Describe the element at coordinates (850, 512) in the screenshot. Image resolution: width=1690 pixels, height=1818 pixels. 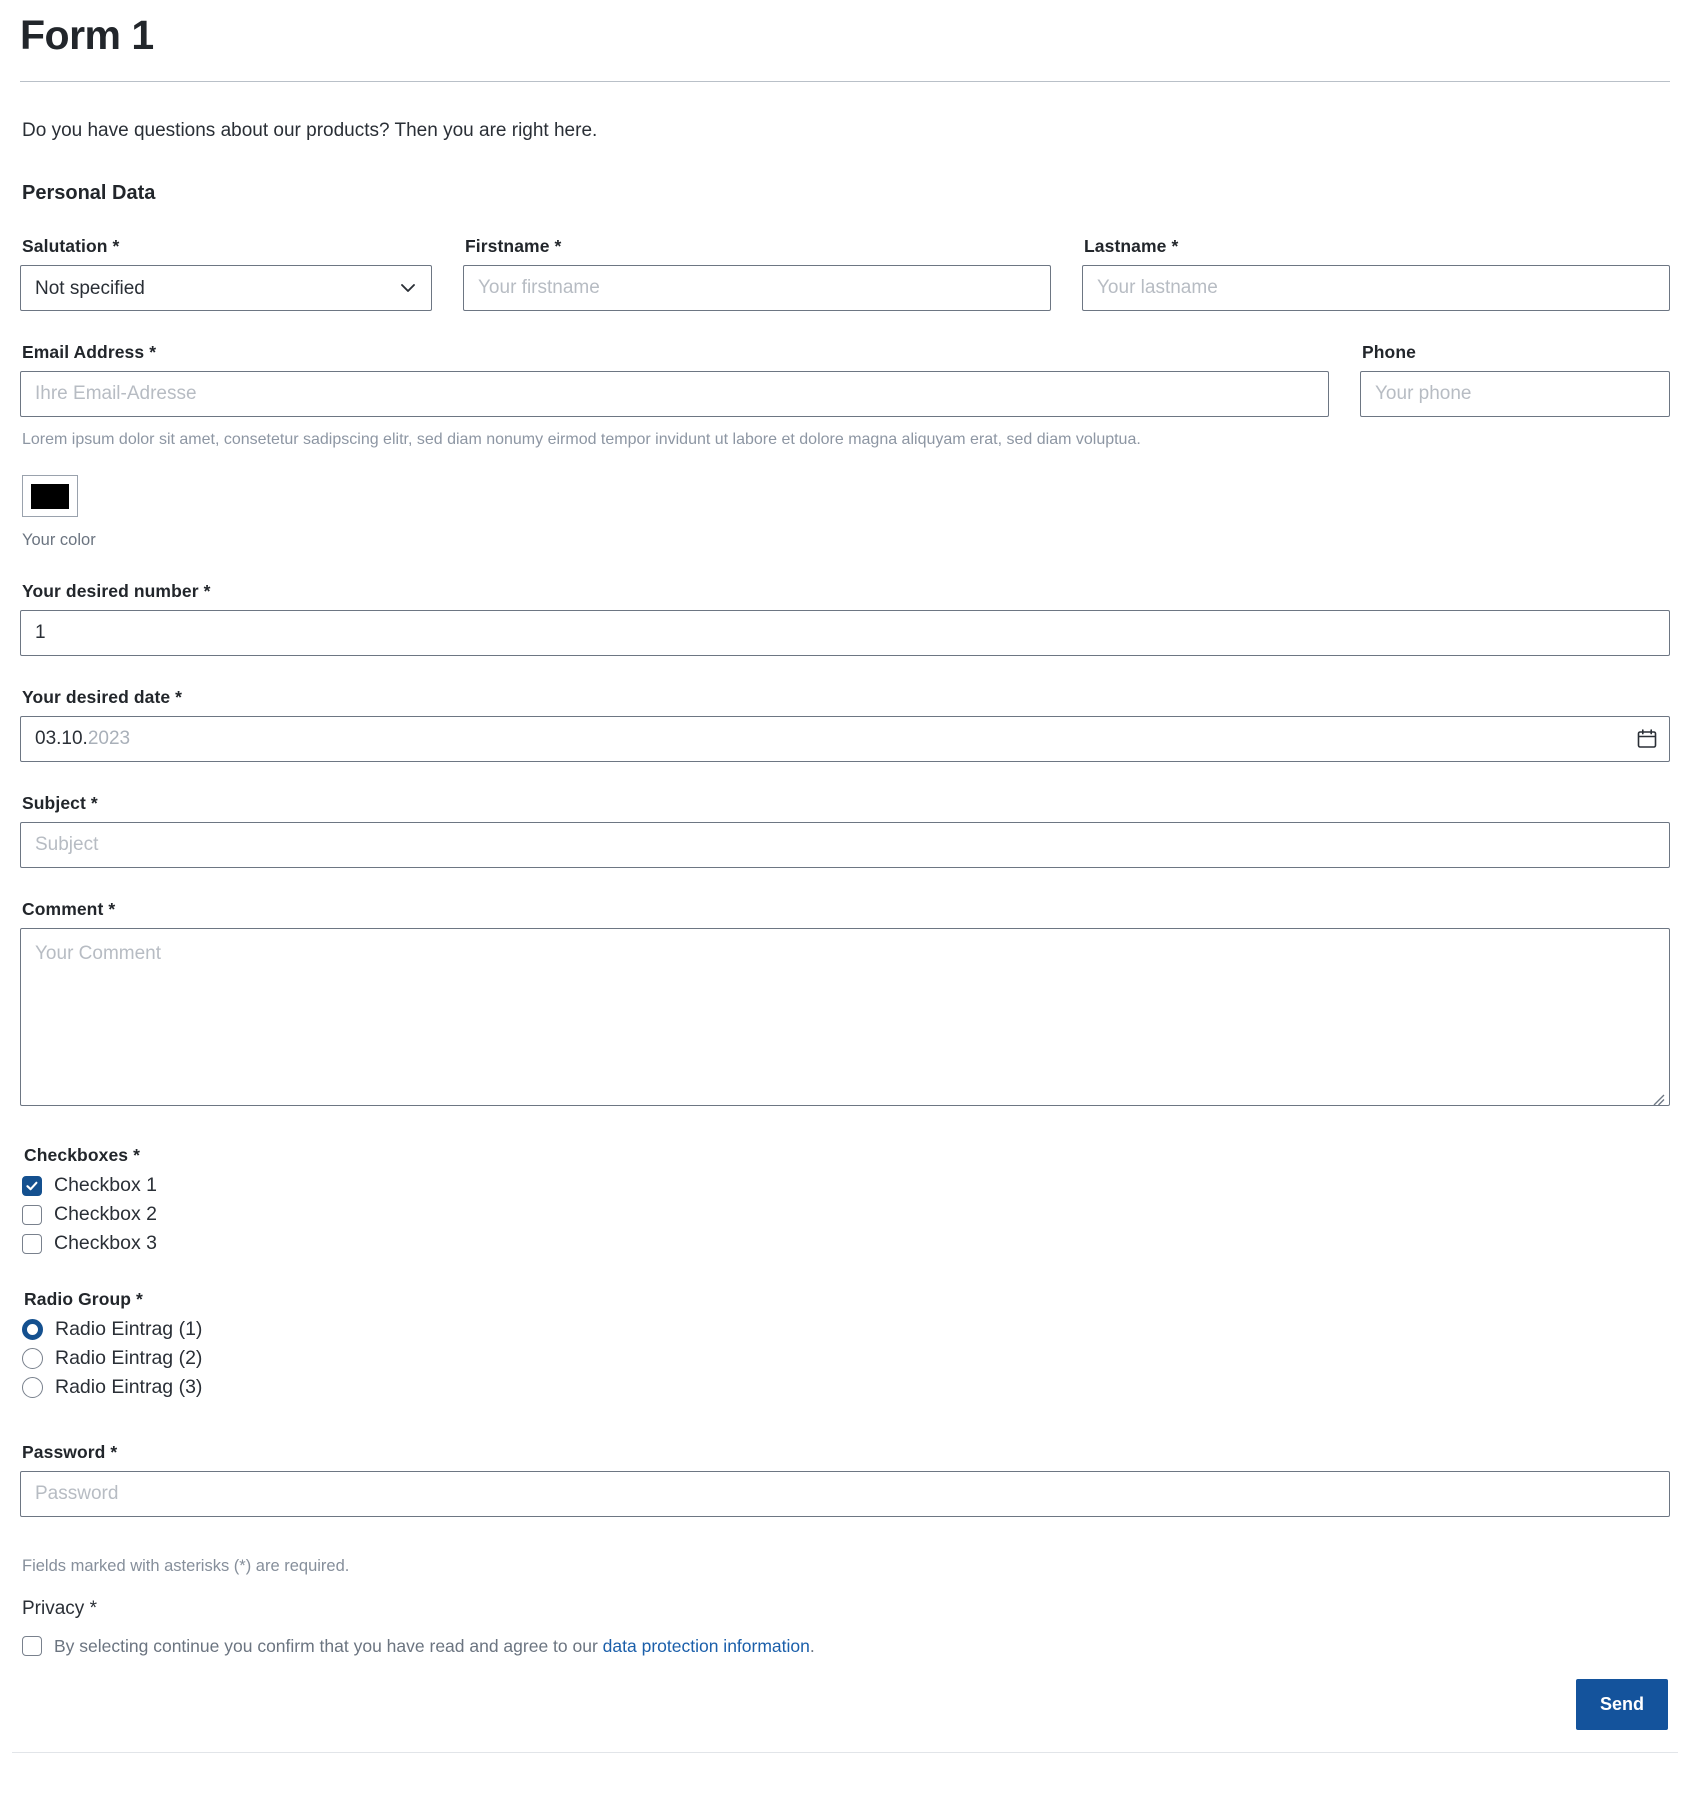
I see `field-color: Your color` at that location.